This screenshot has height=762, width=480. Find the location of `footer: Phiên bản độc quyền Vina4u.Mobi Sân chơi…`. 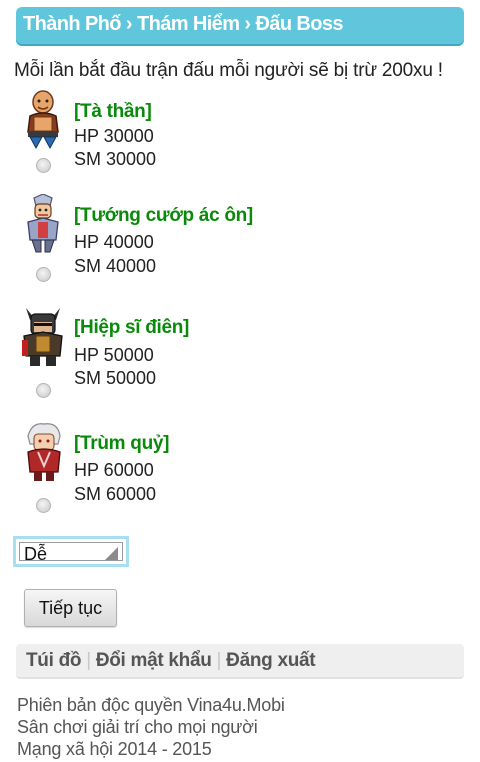

footer: Phiên bản độc quyền Vina4u.Mobi Sân chơi… is located at coordinates (151, 727).